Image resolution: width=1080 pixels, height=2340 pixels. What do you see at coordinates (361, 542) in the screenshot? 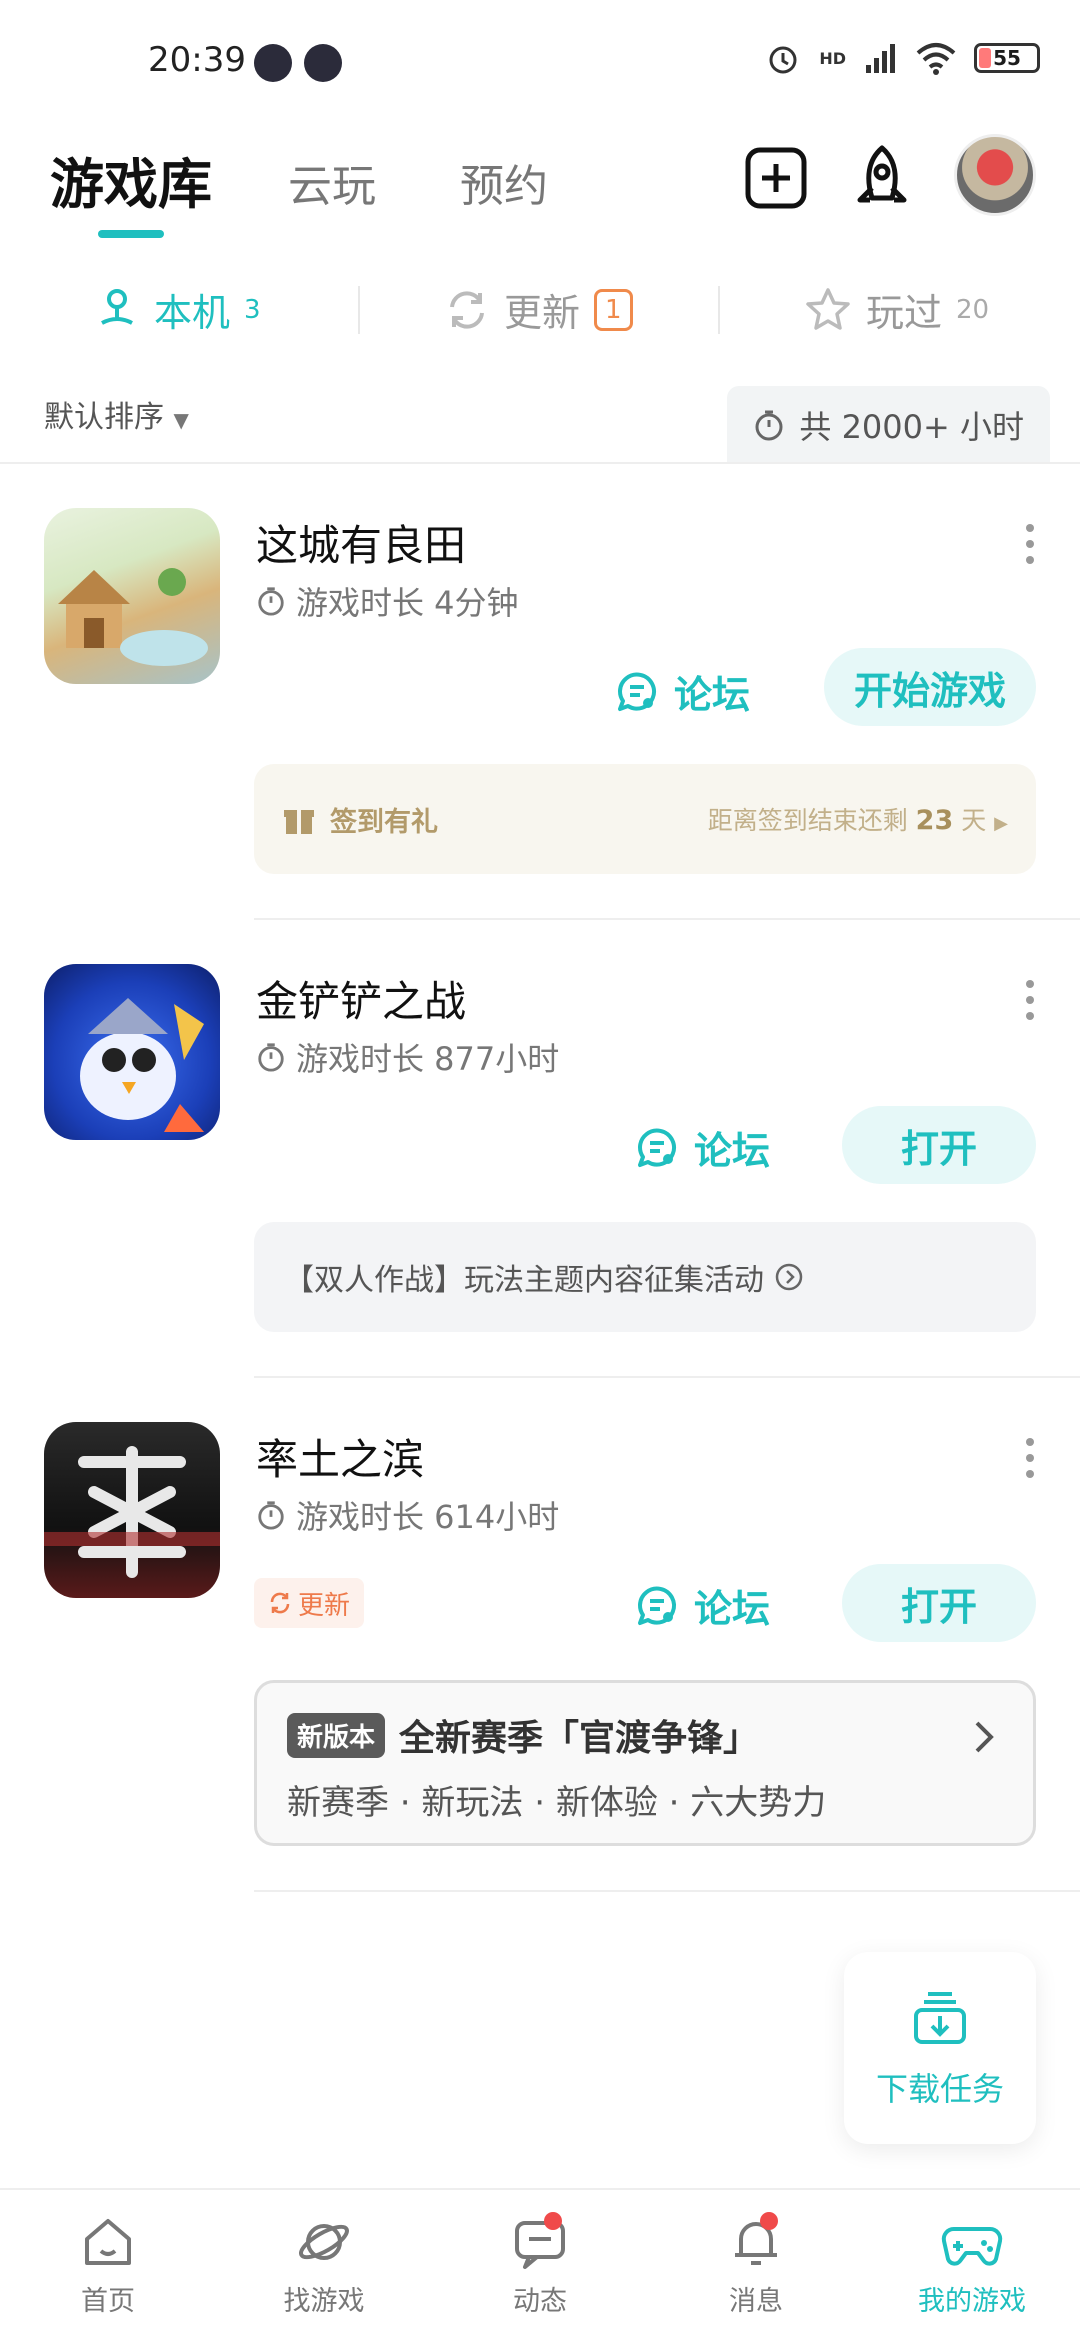
I see `game-title: 这城有良田` at bounding box center [361, 542].